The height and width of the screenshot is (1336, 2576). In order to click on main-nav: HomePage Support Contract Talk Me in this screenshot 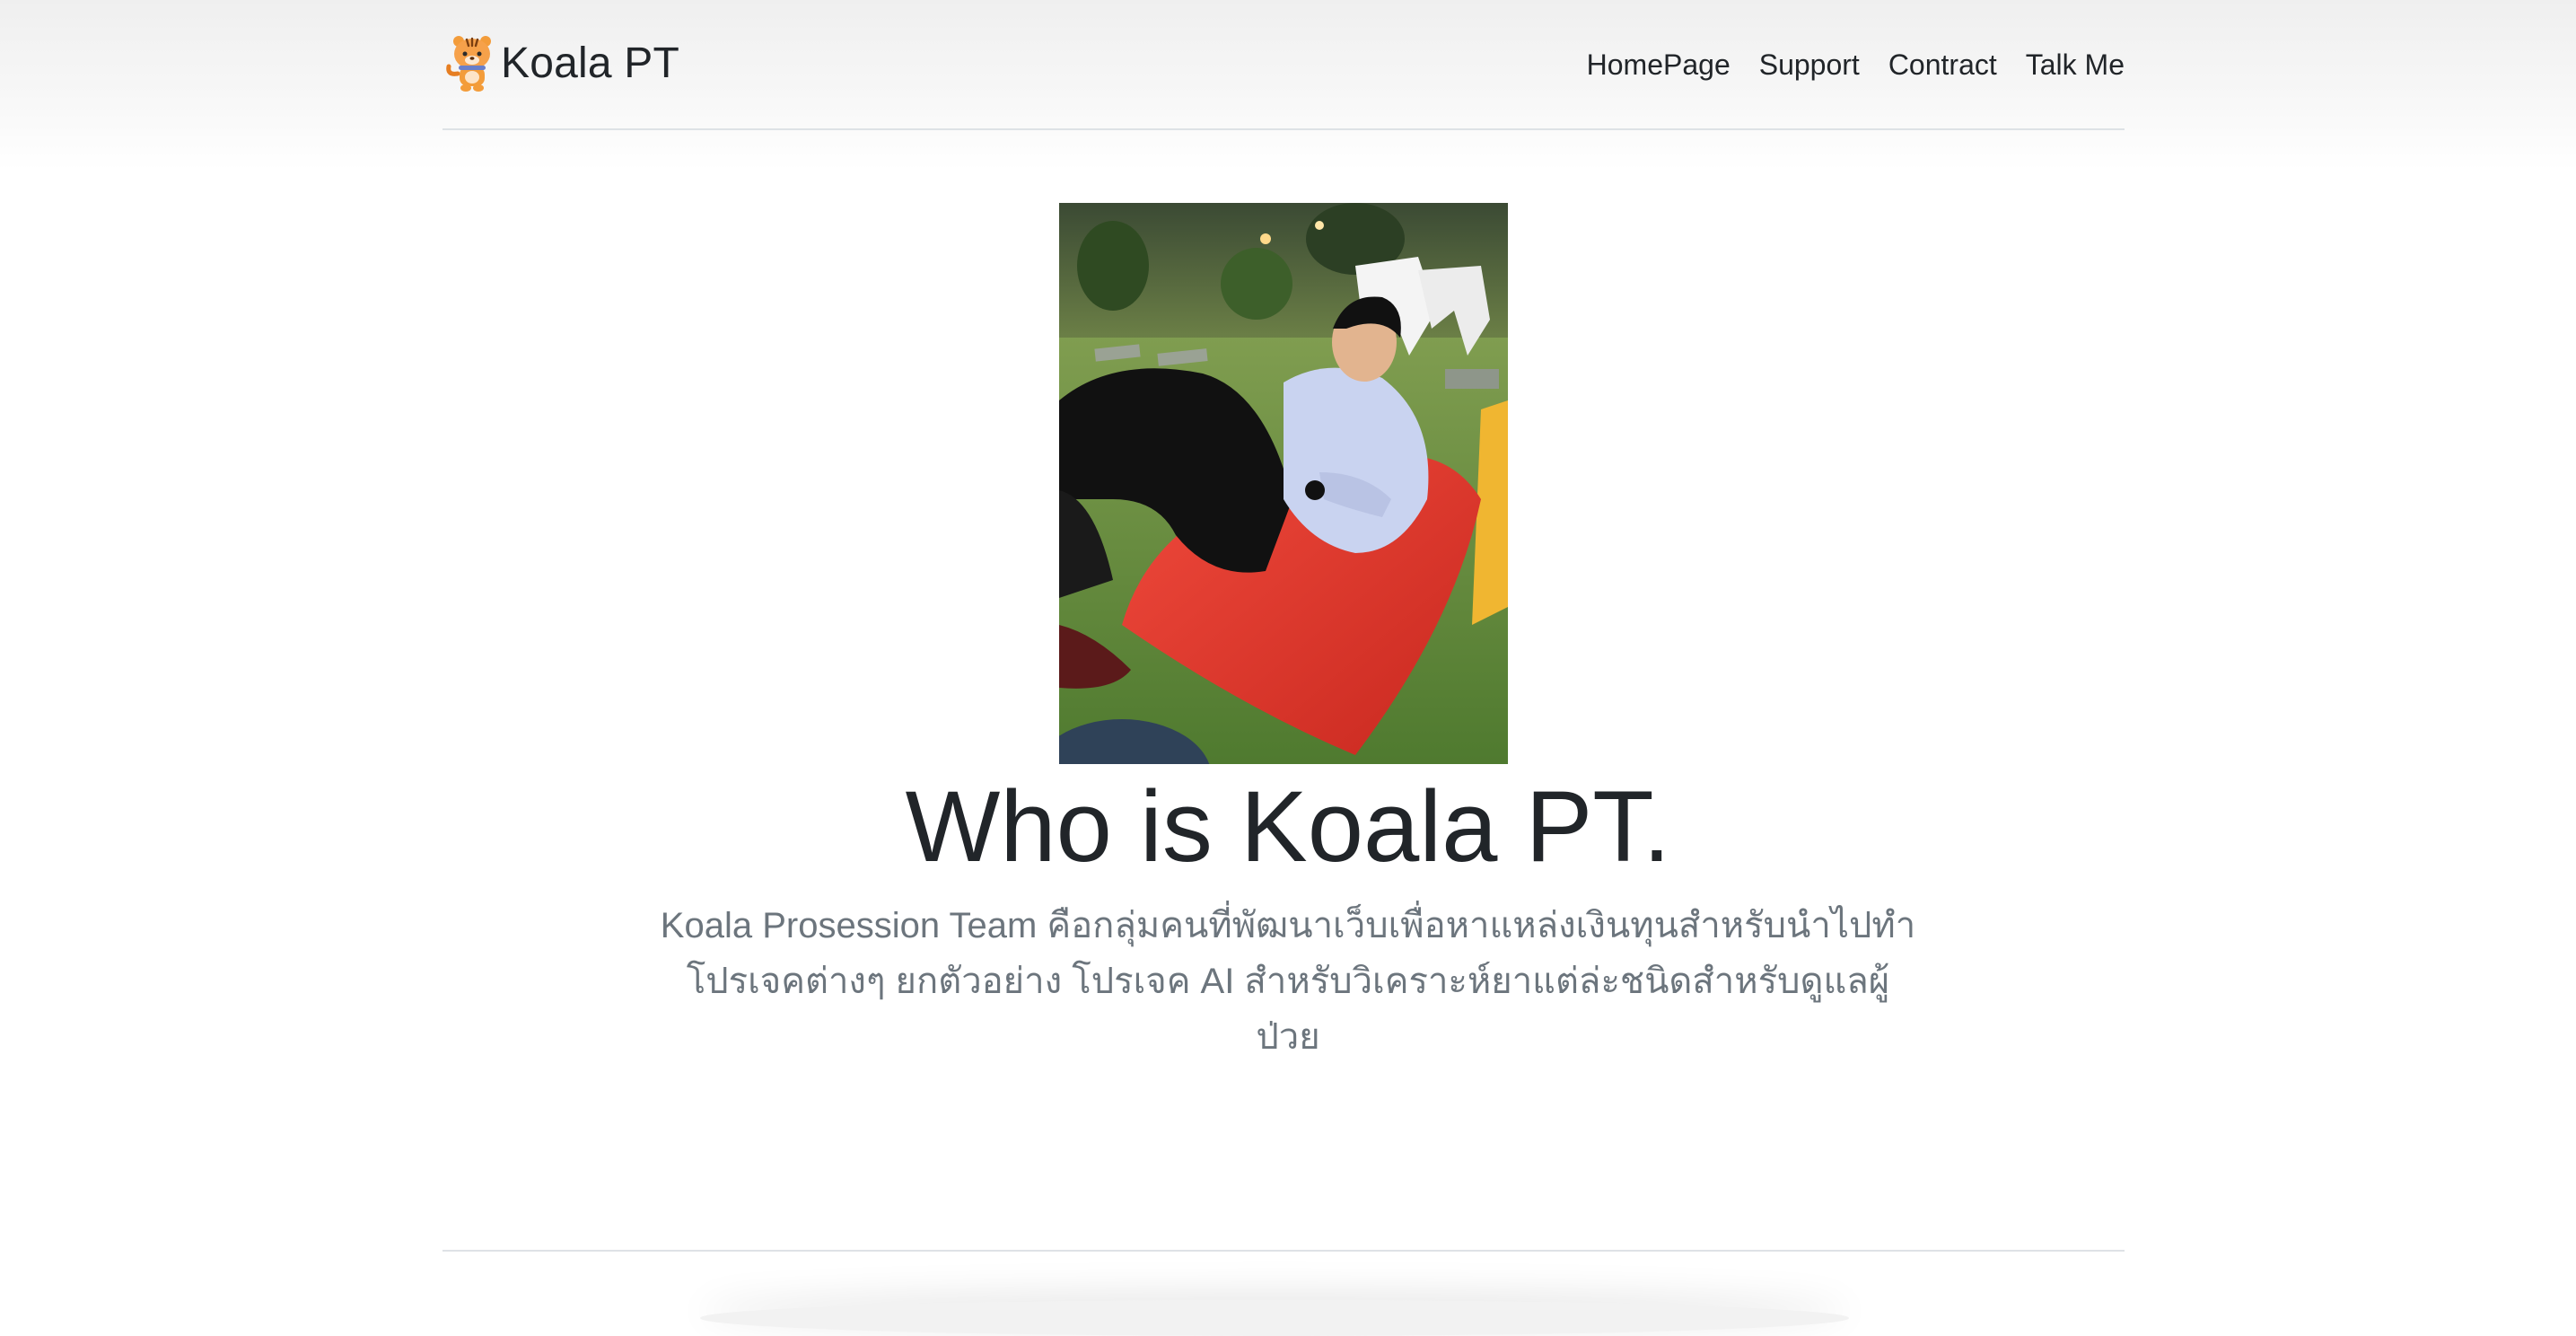, I will do `click(1841, 64)`.